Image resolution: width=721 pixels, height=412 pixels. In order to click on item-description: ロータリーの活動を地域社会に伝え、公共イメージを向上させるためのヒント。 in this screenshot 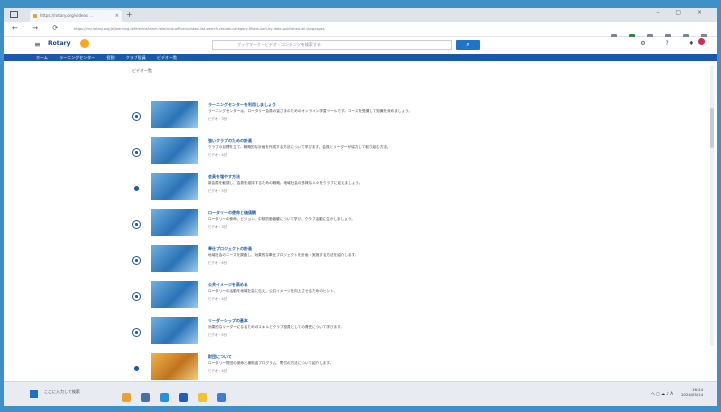, I will do `click(273, 291)`.